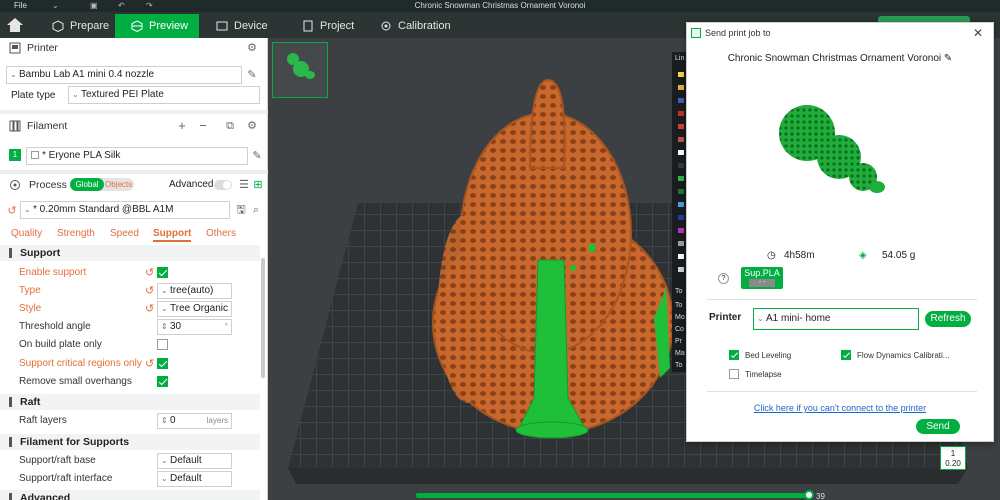 The image size is (1000, 500). Describe the element at coordinates (194, 309) in the screenshot. I see `support-style-select: ⌄ Tree Organic` at that location.